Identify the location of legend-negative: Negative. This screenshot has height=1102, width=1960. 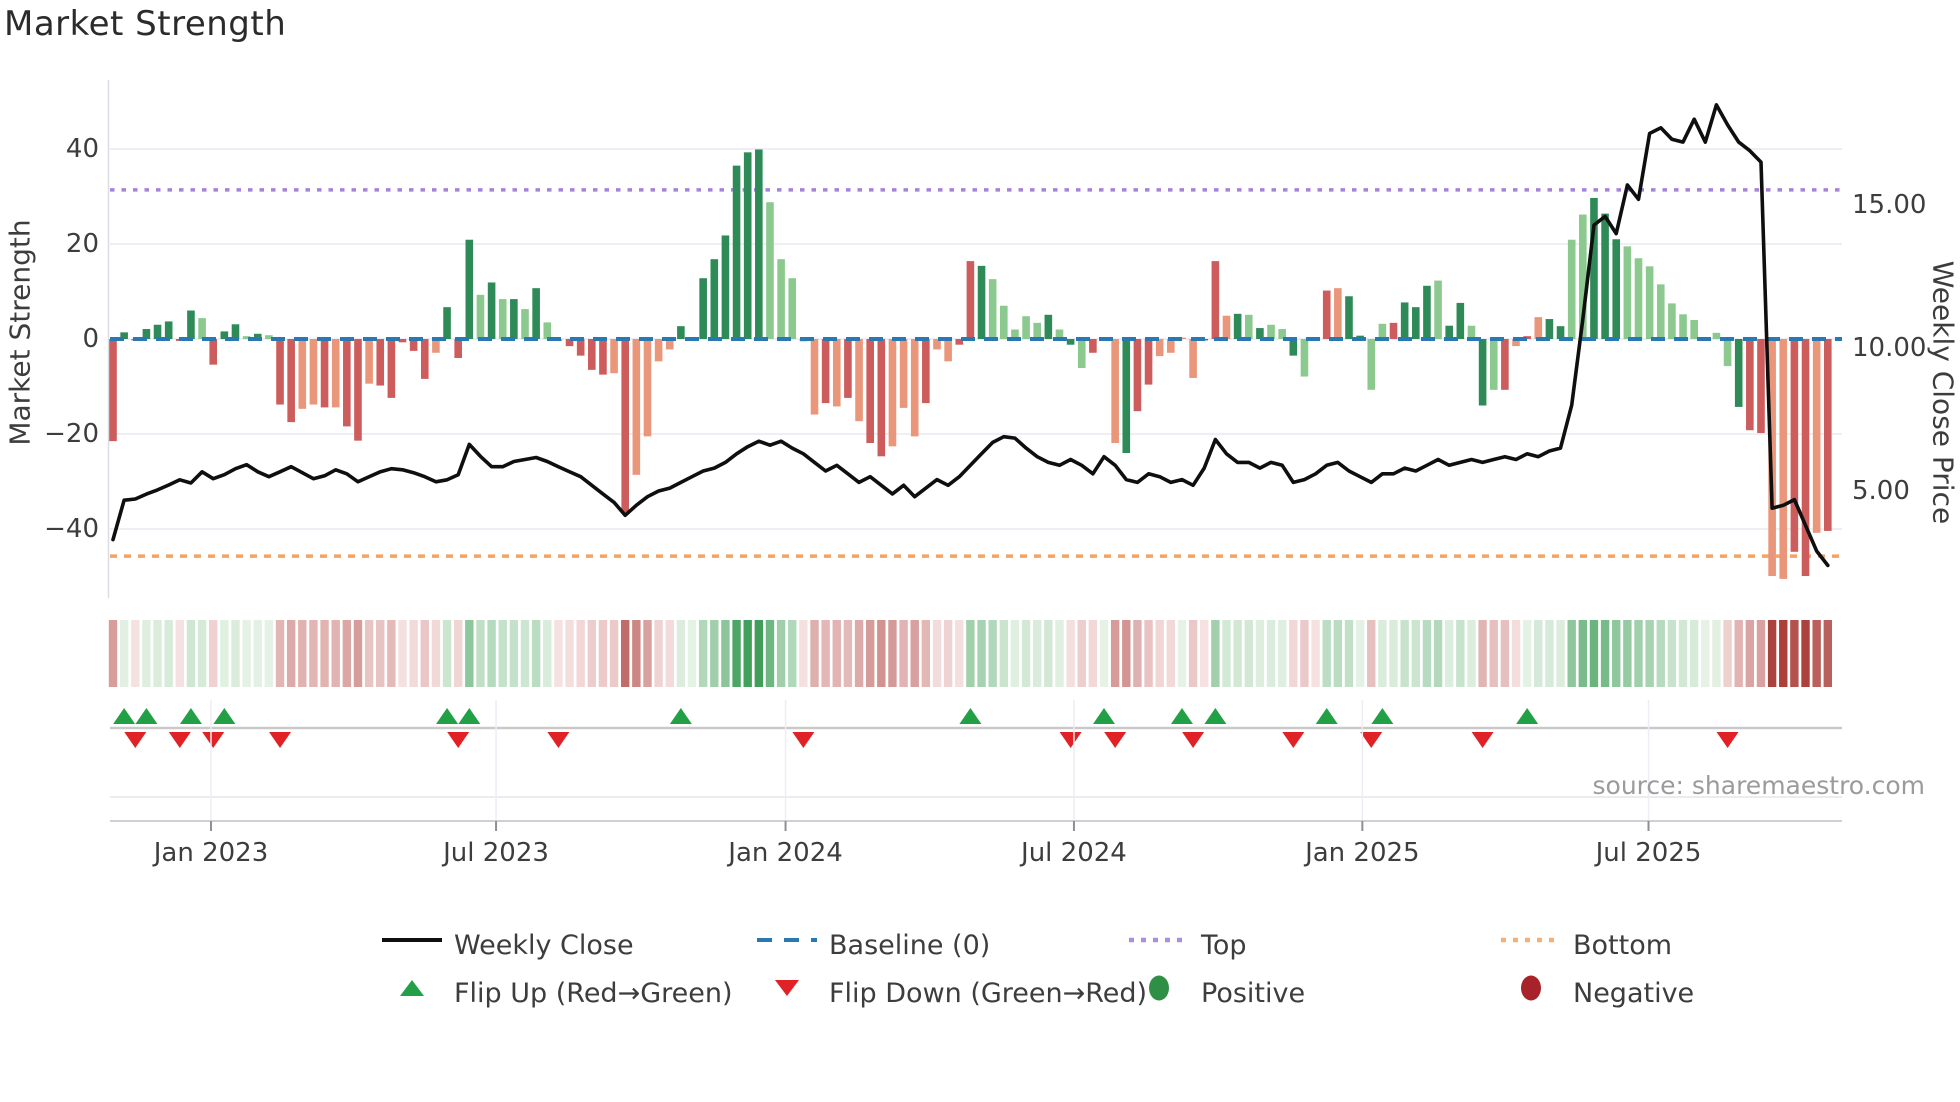
(1595, 993).